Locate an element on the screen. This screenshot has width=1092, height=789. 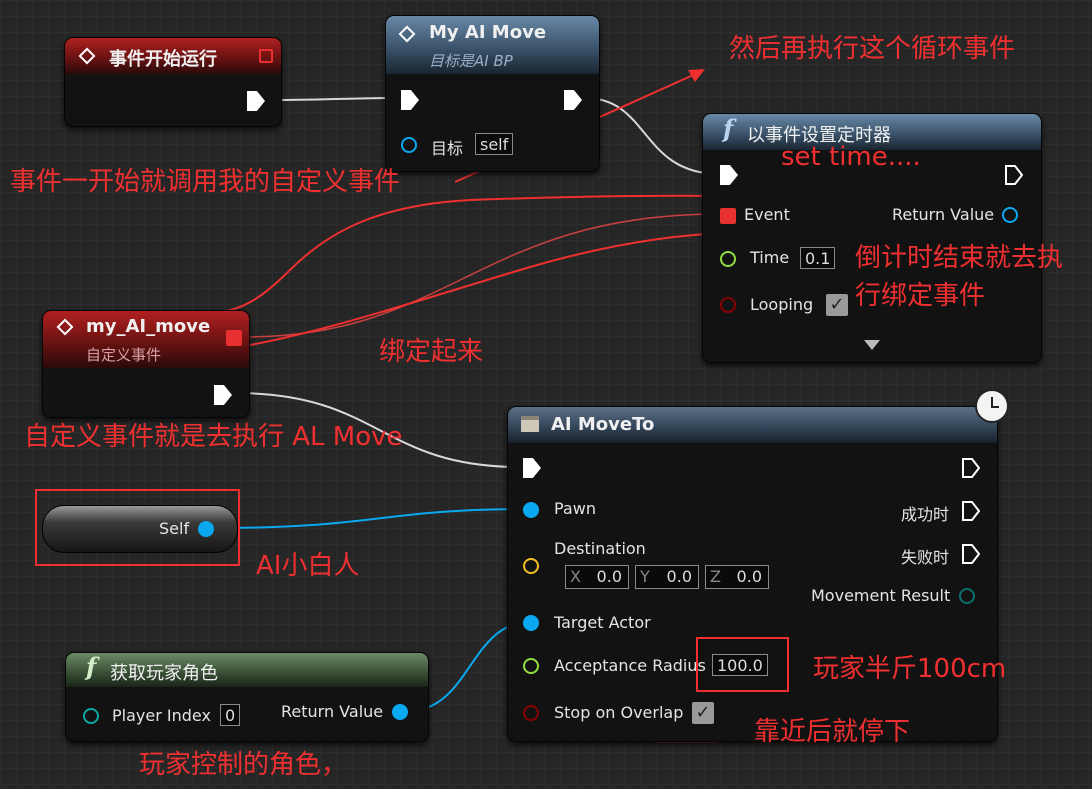
destination-x-field: X 0.0 is located at coordinates (597, 577).